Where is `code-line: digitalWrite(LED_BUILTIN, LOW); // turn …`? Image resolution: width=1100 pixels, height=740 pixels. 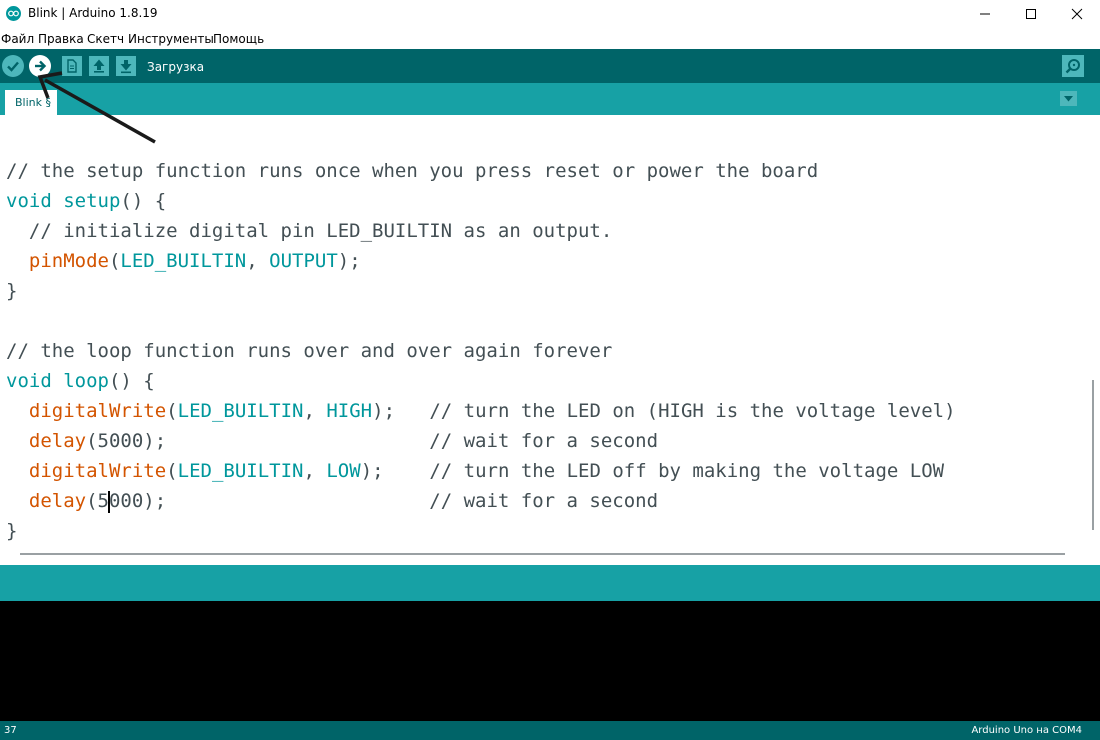 code-line: digitalWrite(LED_BUILTIN, LOW); // turn … is located at coordinates (475, 471).